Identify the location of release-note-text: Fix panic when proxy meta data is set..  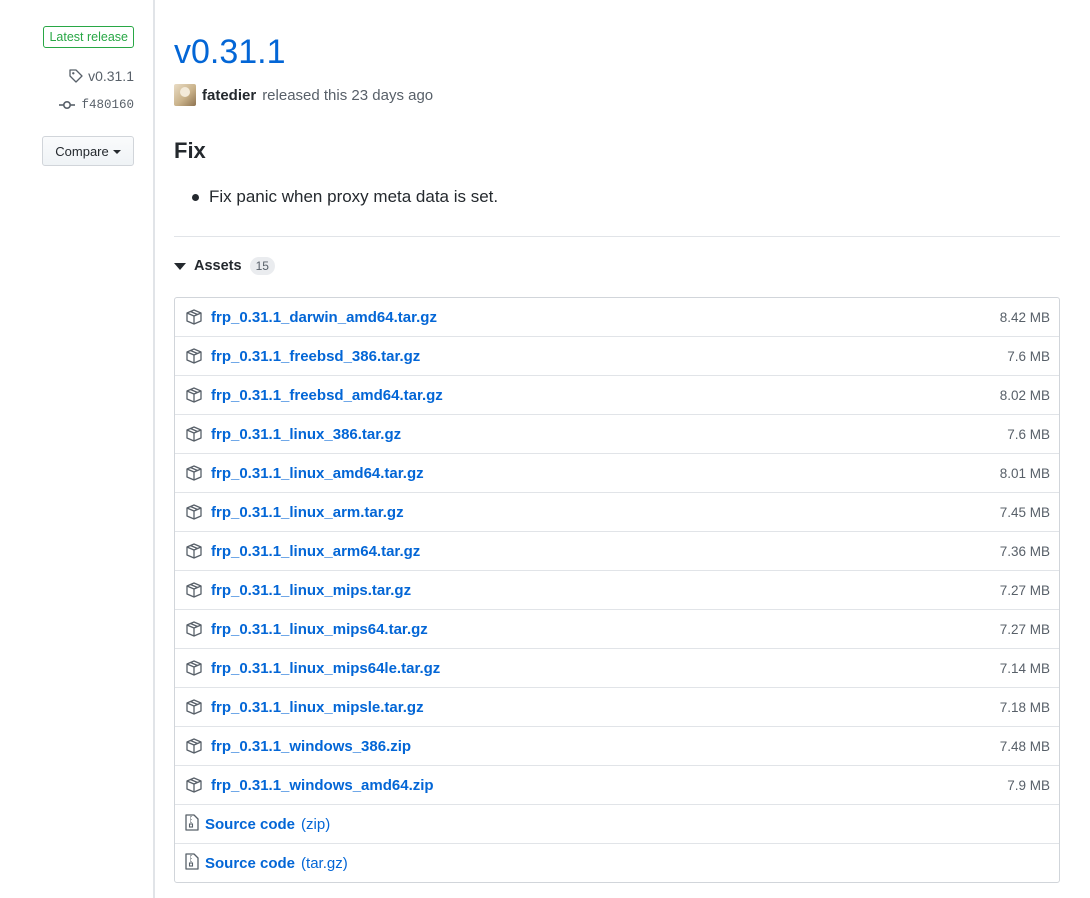
(354, 196).